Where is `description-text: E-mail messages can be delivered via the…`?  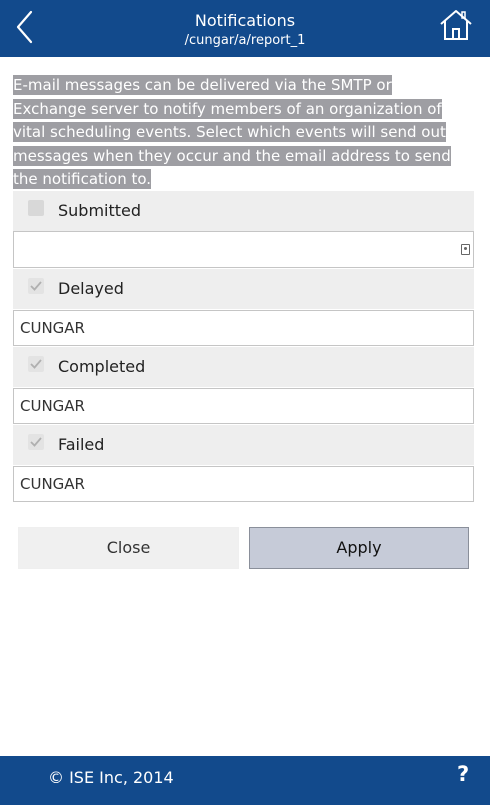
description-text: E-mail messages can be delivered via the… is located at coordinates (232, 132).